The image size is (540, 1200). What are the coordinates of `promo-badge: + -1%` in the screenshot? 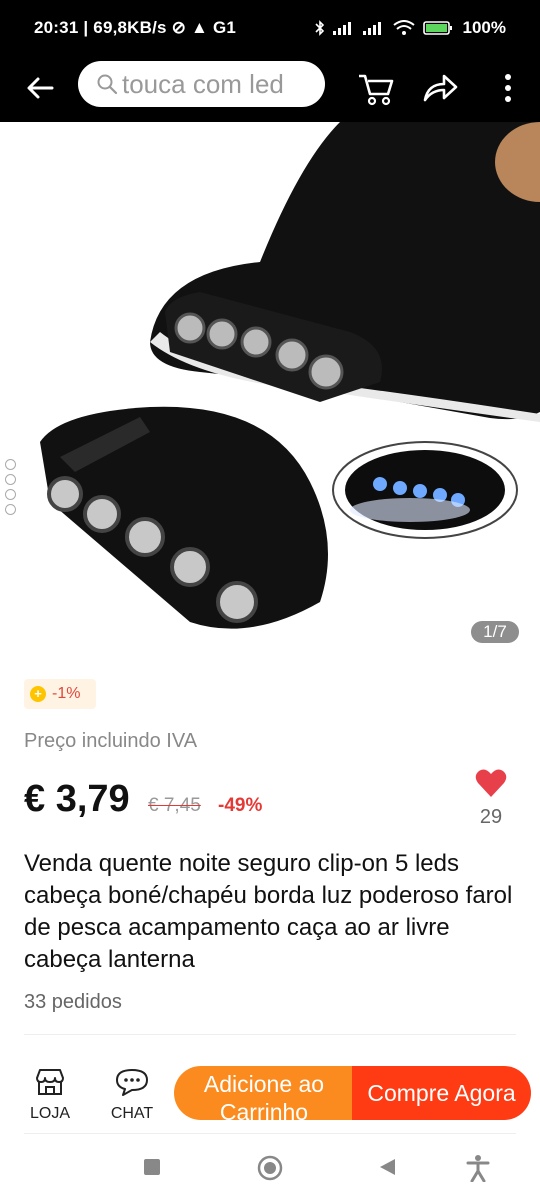 It's located at (60, 694).